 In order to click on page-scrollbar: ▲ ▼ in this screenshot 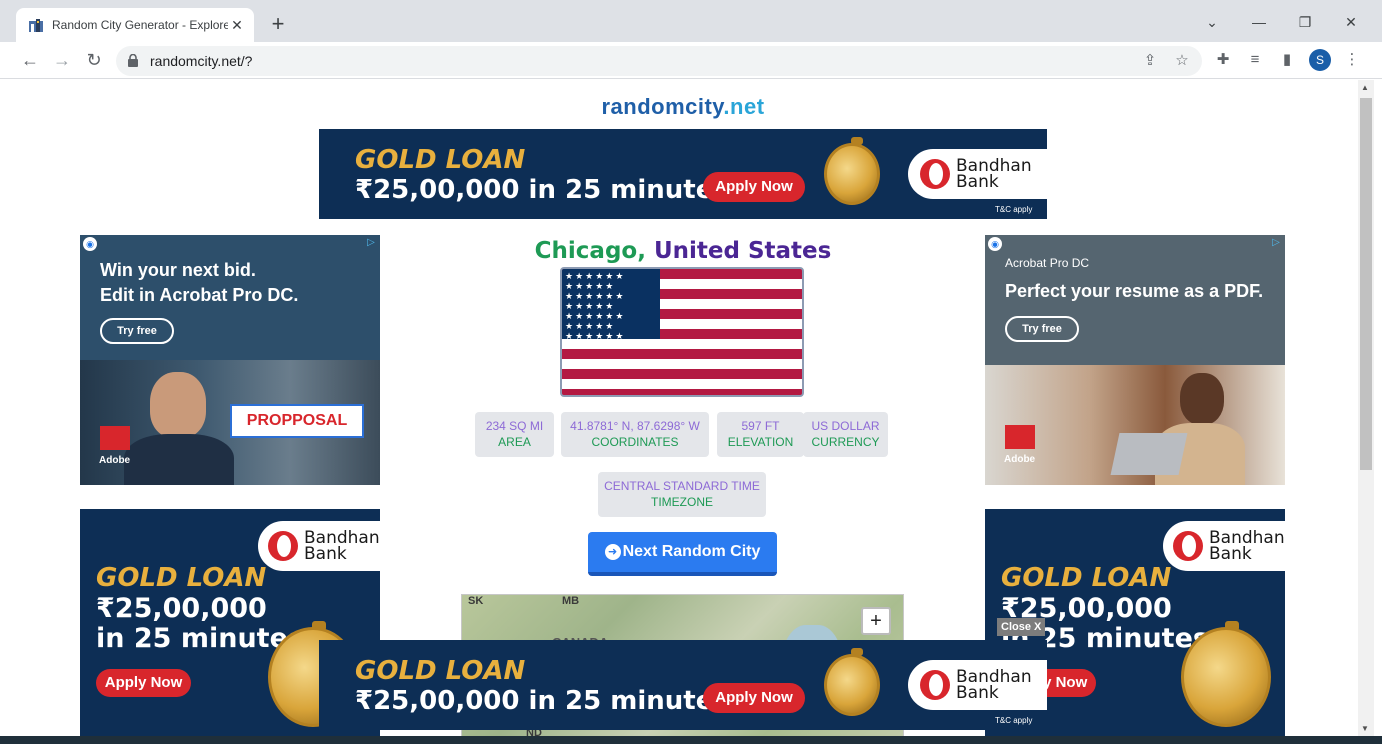, I will do `click(1366, 408)`.